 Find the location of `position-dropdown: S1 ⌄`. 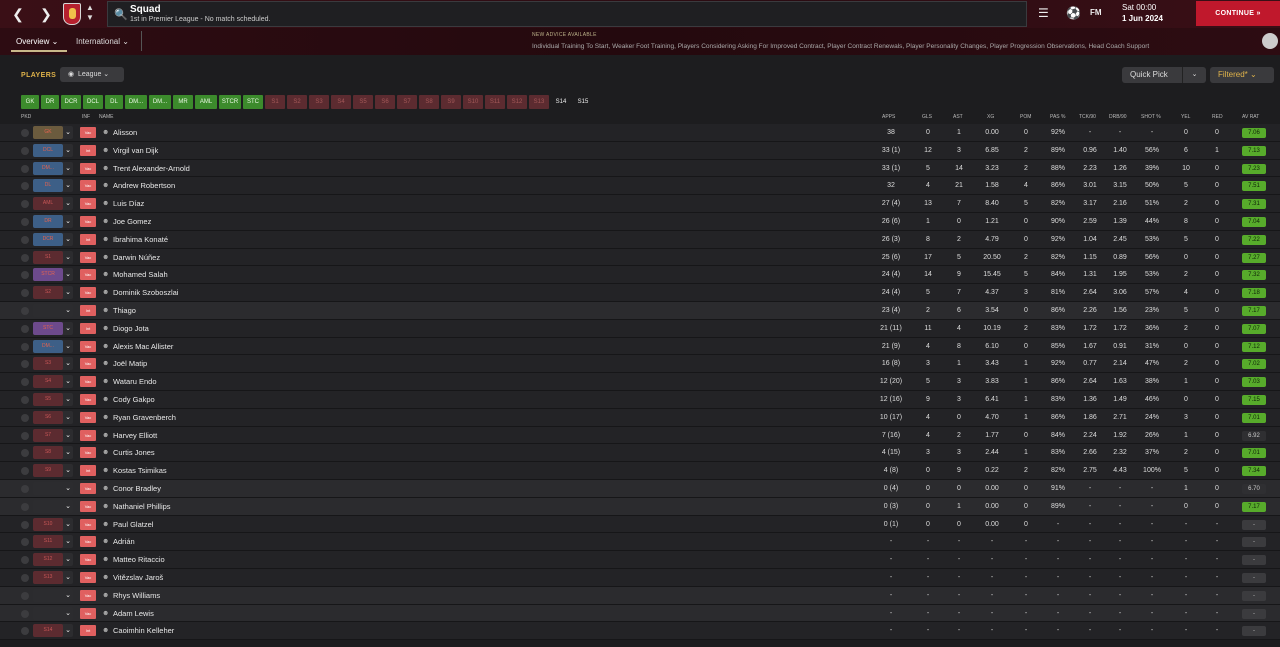

position-dropdown: S1 ⌄ is located at coordinates (53, 257).